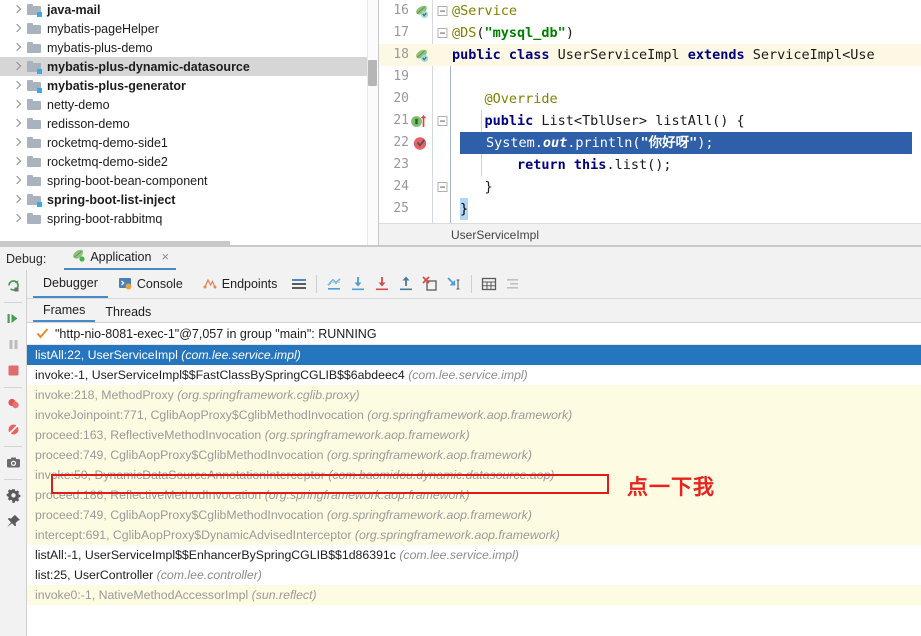  Describe the element at coordinates (650, 209) in the screenshot. I see `editor-line: 25}` at that location.